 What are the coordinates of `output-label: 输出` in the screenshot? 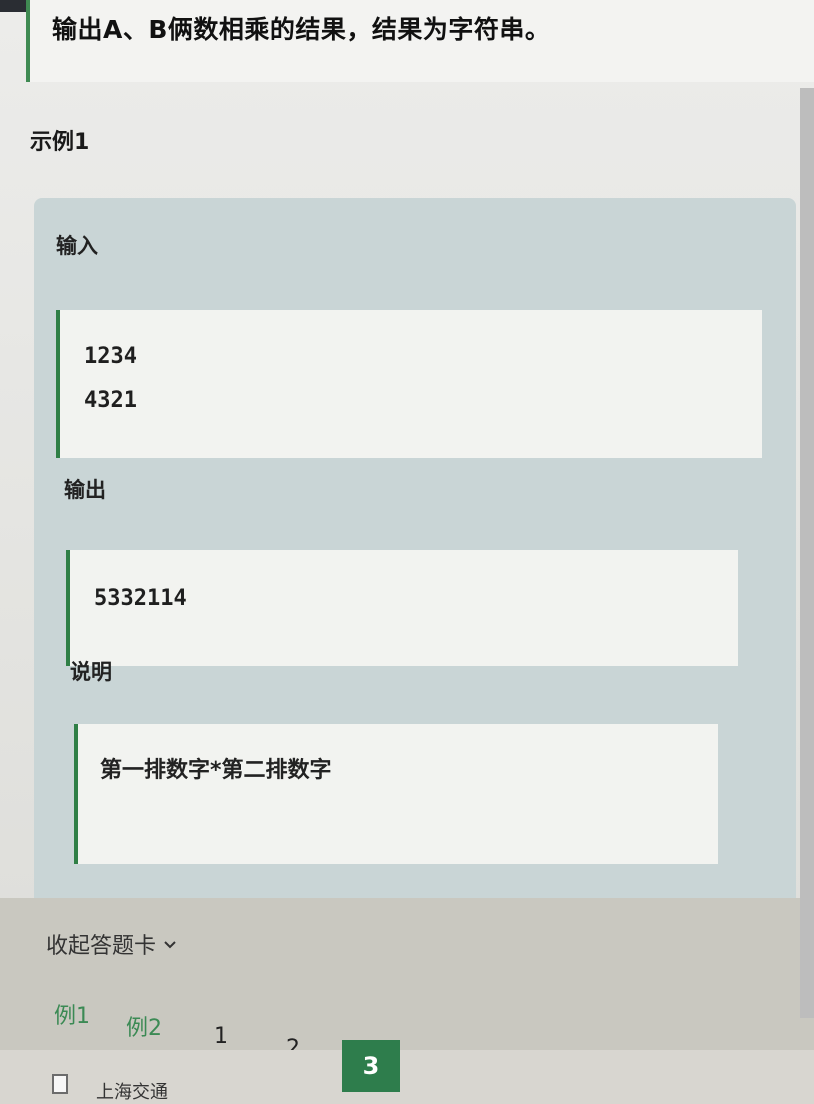 It's located at (85, 490).